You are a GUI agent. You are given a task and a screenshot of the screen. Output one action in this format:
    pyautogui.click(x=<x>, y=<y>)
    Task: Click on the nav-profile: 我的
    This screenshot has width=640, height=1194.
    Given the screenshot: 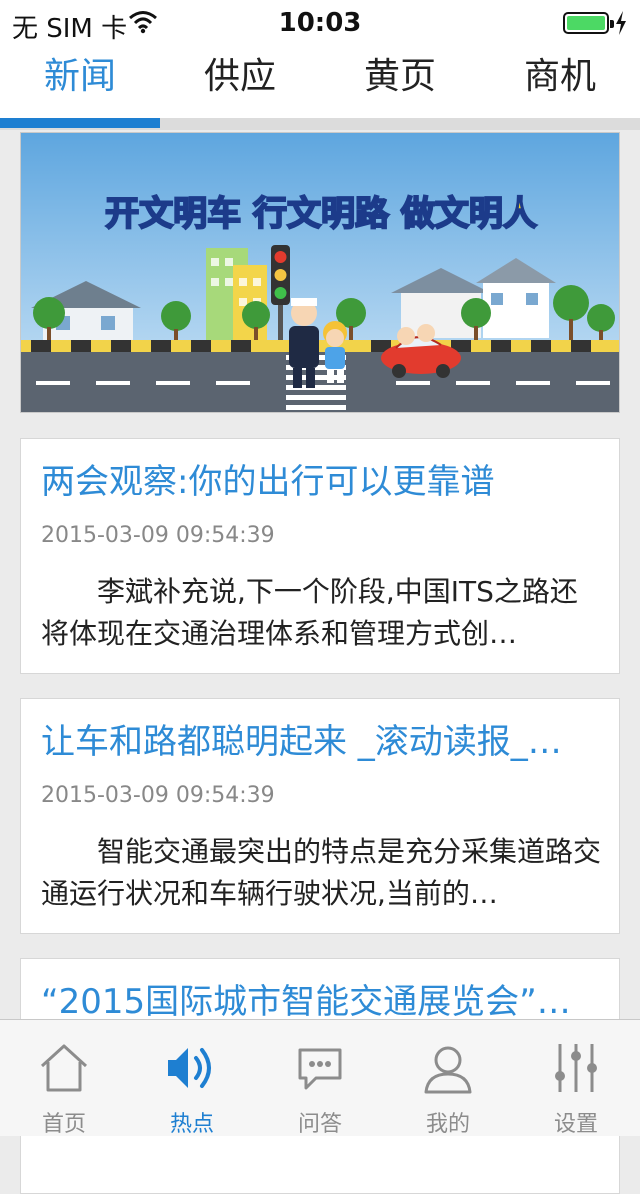 What is the action you would take?
    pyautogui.click(x=448, y=1078)
    